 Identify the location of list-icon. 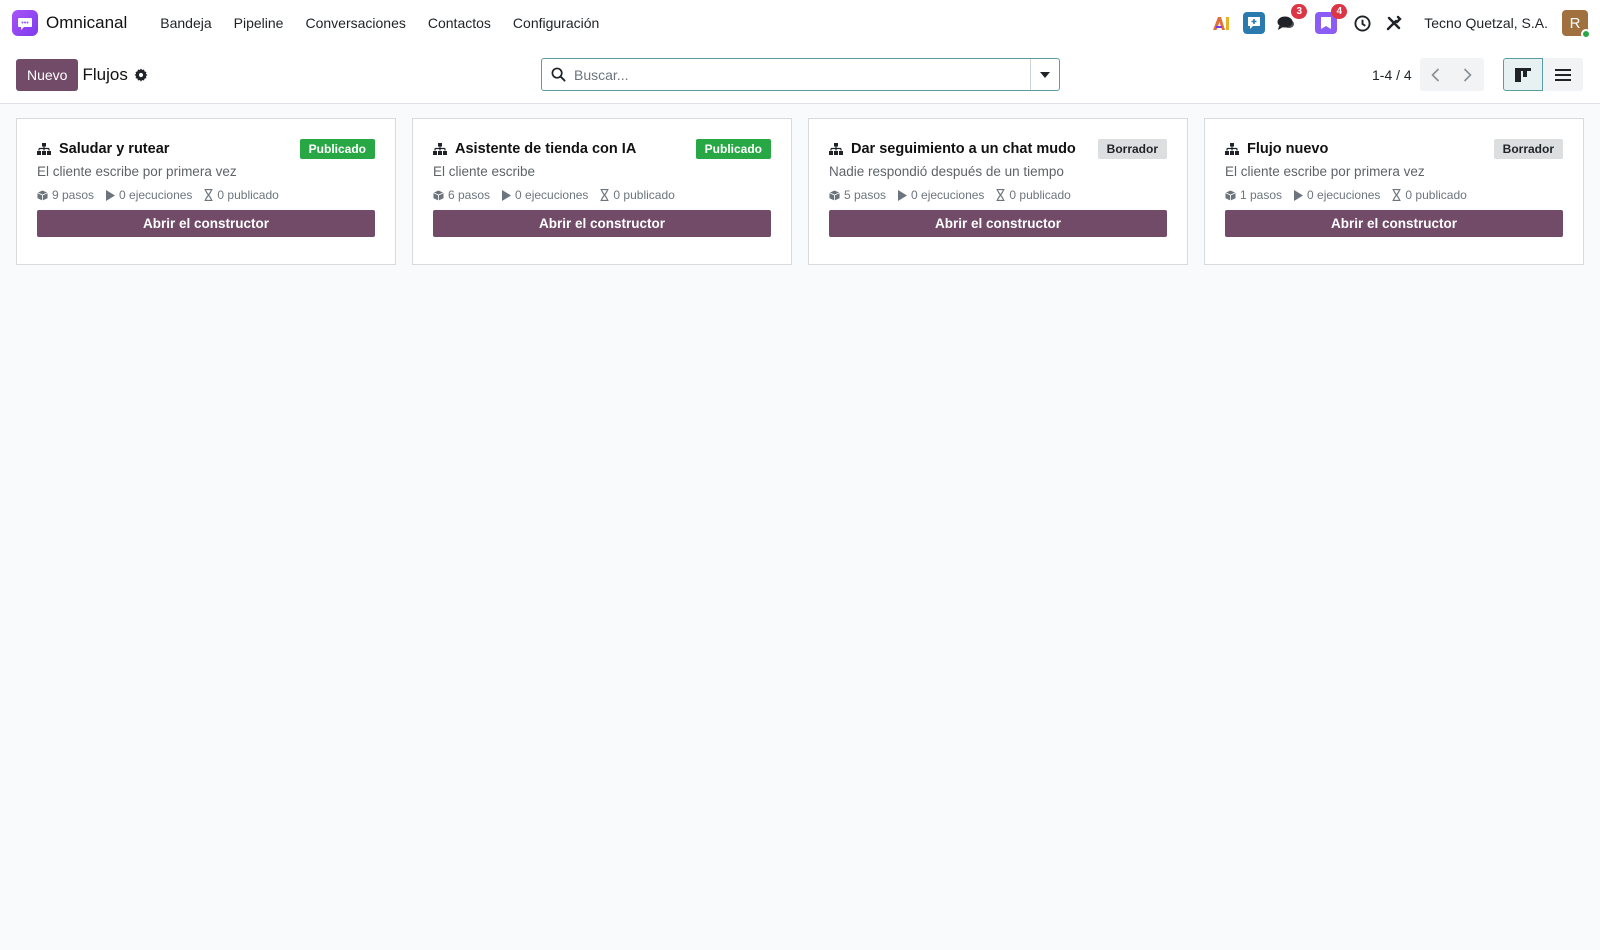
(1563, 74).